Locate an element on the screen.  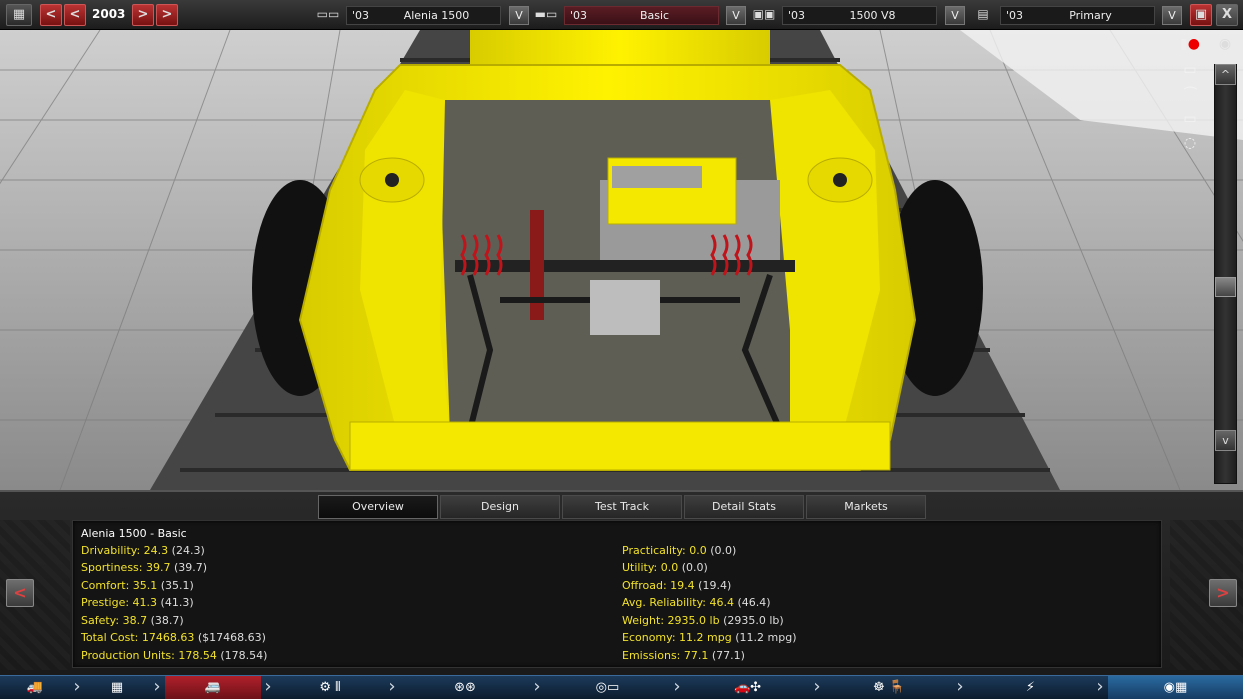
stat-weight: Weight: 2935.0 lb (2935.0 lb) is located at coordinates (703, 620).